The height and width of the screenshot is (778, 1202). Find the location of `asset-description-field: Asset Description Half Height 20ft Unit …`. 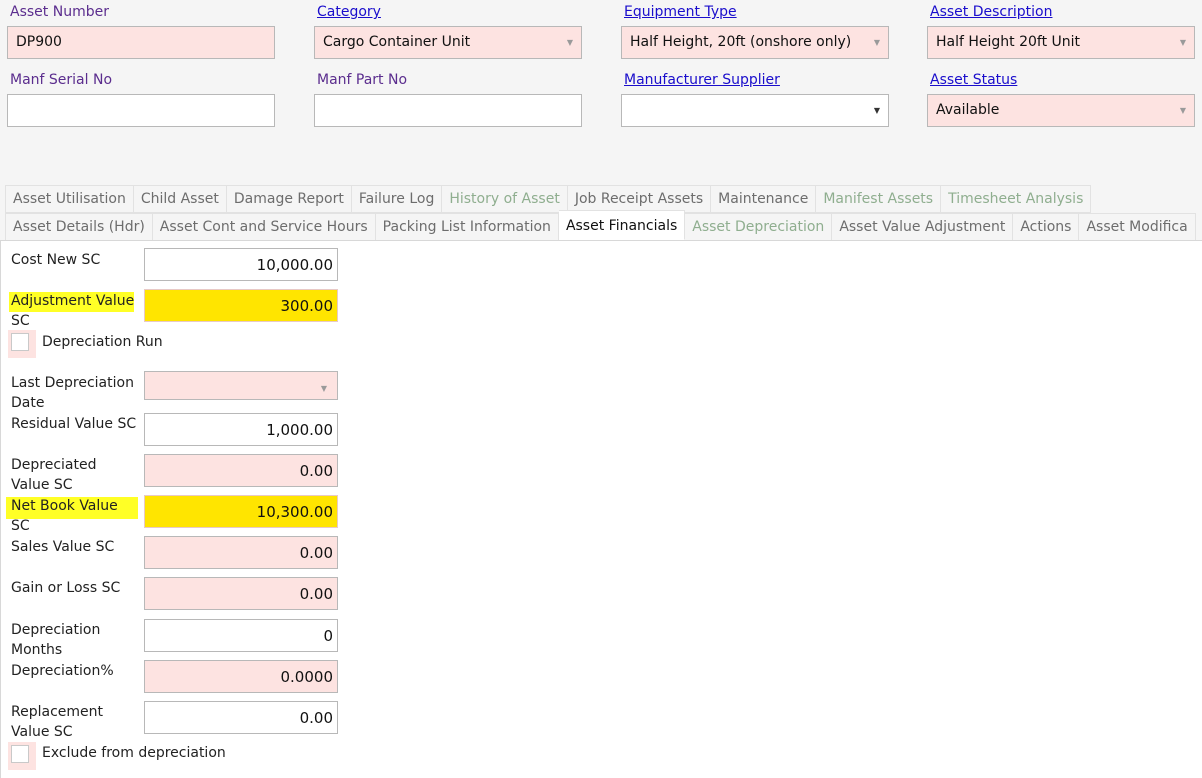

asset-description-field: Asset Description Half Height 20ft Unit … is located at coordinates (1061, 30).